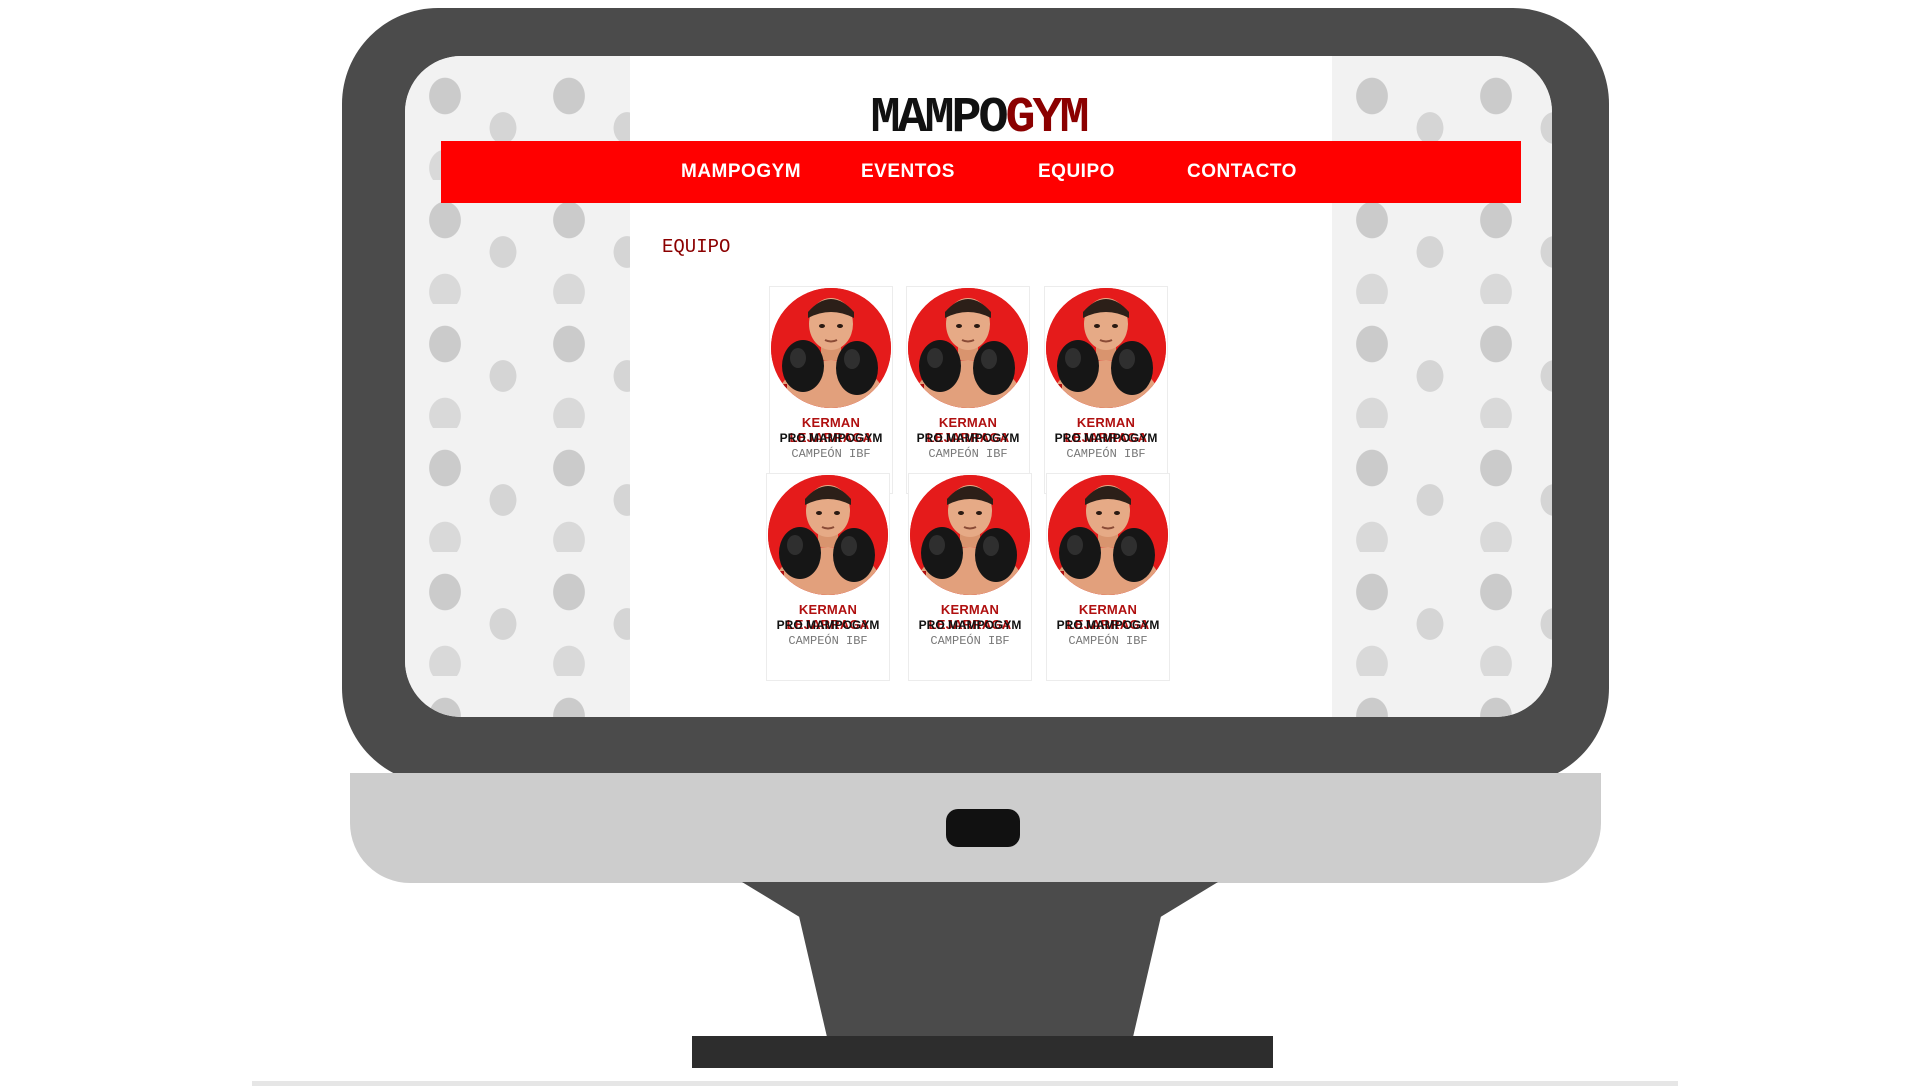 This screenshot has height=1086, width=1920. What do you see at coordinates (1242, 172) in the screenshot?
I see `nav-item-contacto: CONTACTO` at bounding box center [1242, 172].